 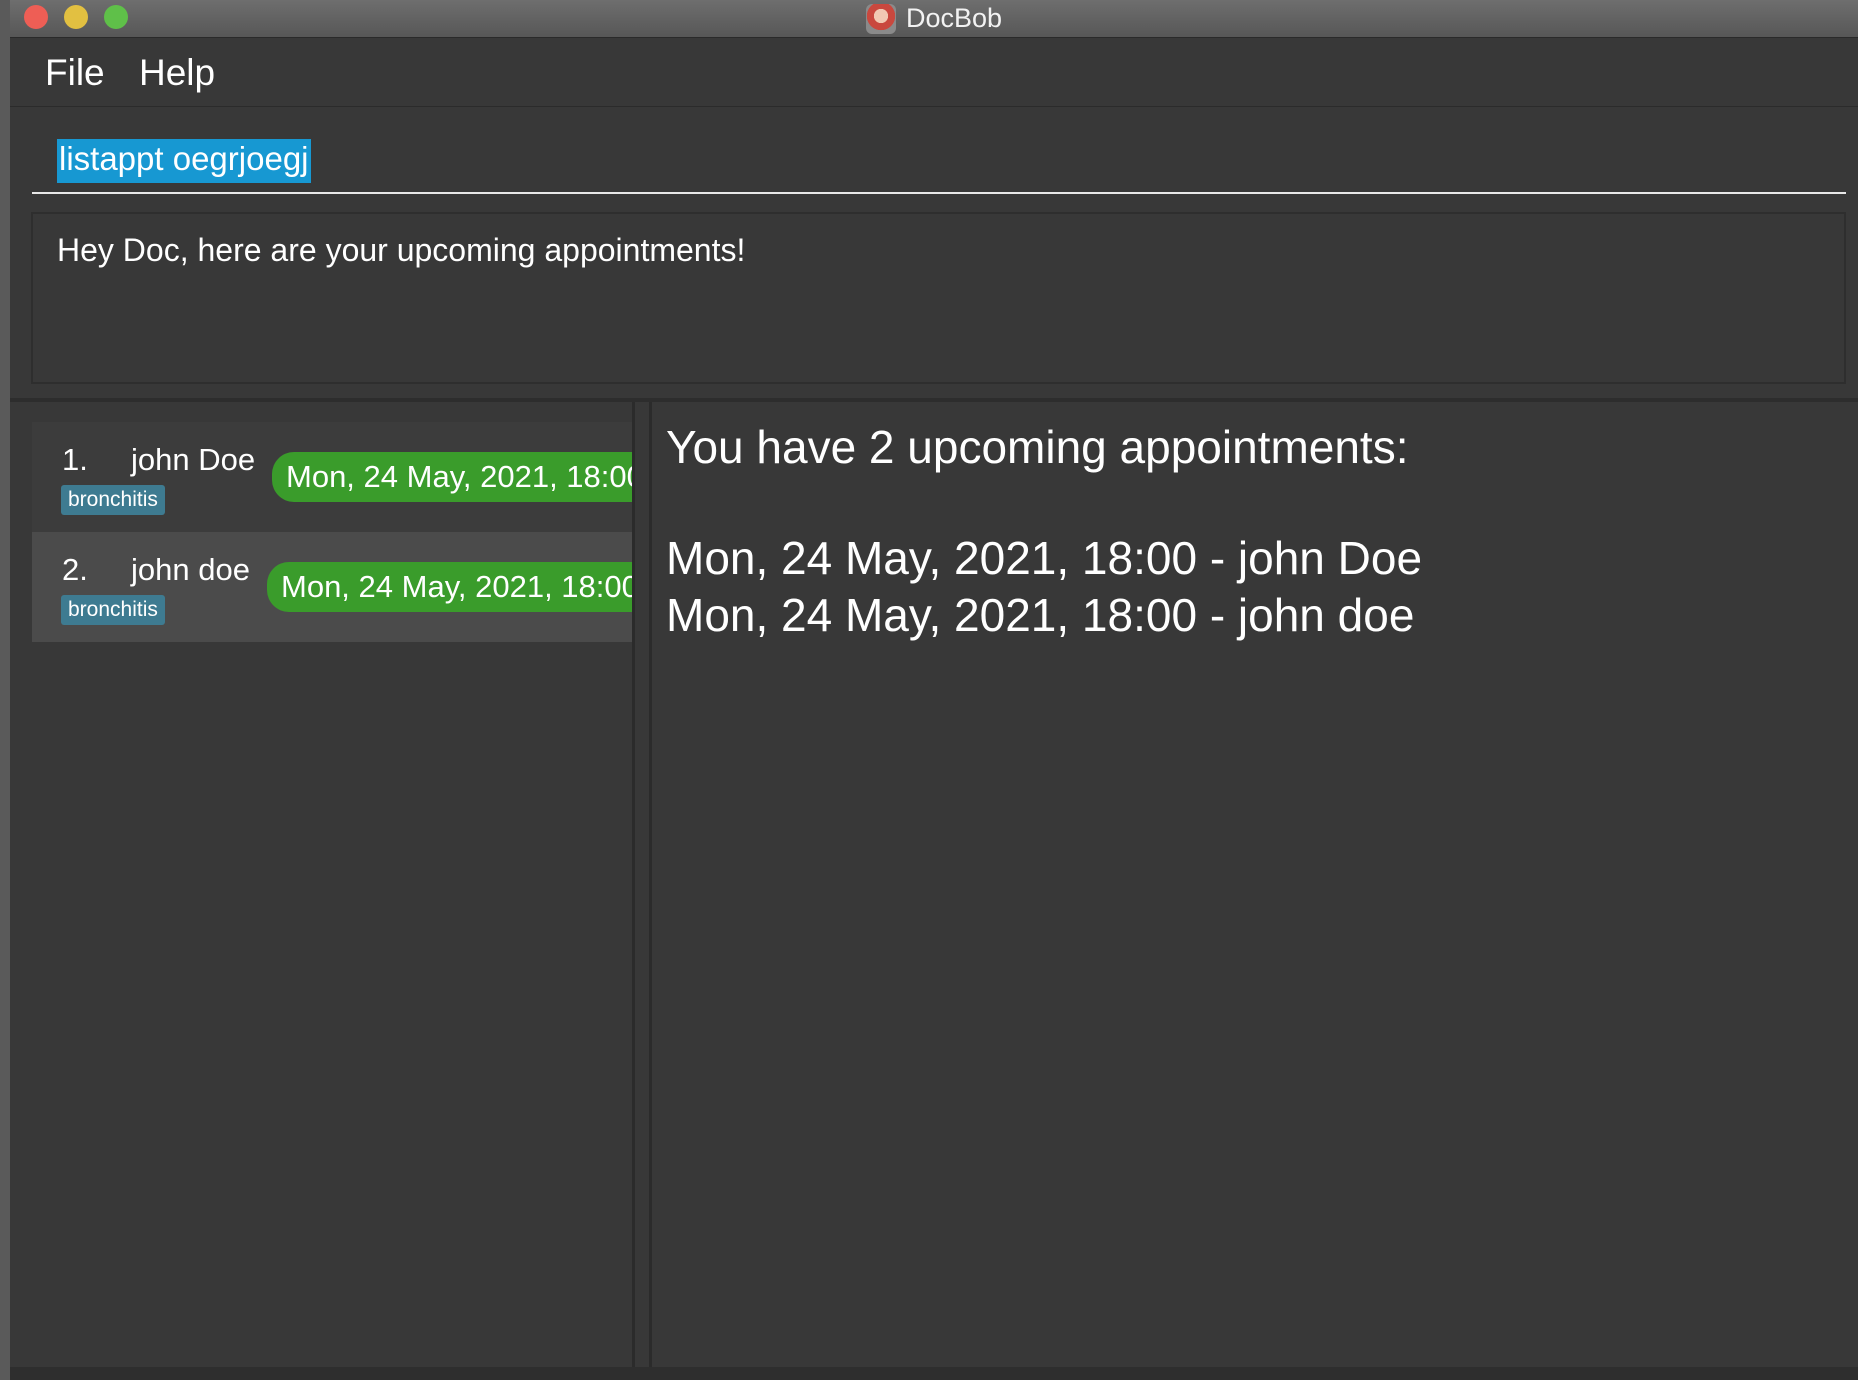 I want to click on menu-file: File, so click(x=75, y=73).